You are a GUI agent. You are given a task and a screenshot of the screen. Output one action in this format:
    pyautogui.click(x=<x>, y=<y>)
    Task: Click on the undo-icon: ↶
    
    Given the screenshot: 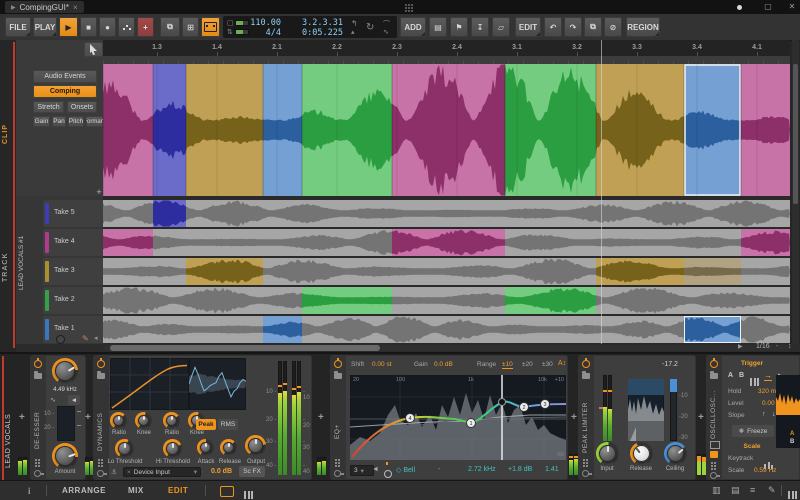 What is the action you would take?
    pyautogui.click(x=553, y=27)
    